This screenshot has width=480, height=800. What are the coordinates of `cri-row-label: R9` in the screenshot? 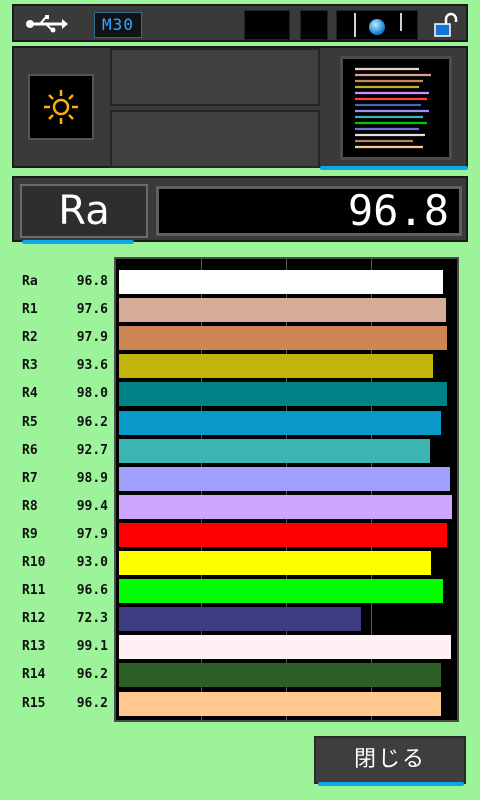 It's located at (30, 534).